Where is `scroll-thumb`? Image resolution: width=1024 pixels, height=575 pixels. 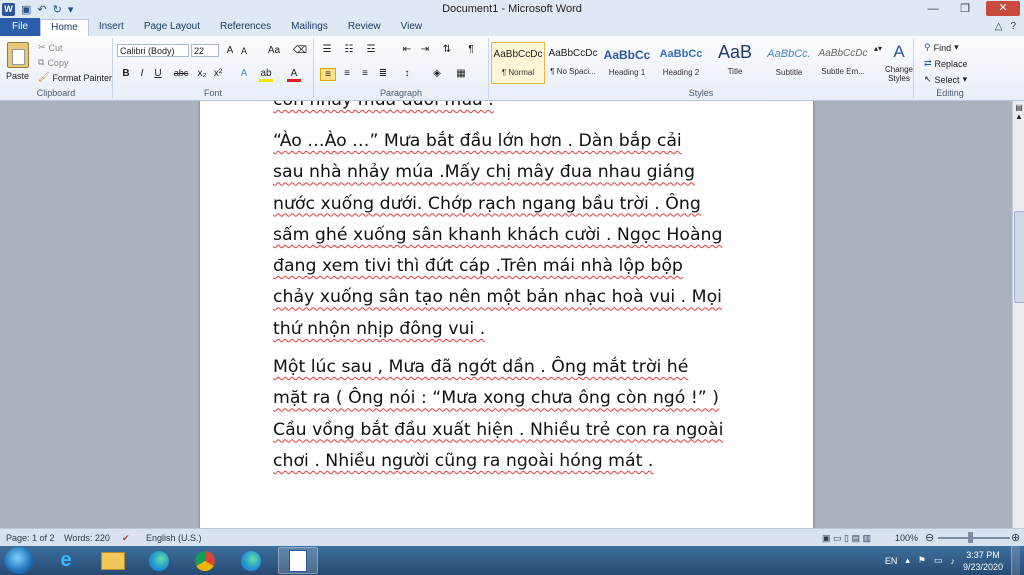 scroll-thumb is located at coordinates (1019, 257).